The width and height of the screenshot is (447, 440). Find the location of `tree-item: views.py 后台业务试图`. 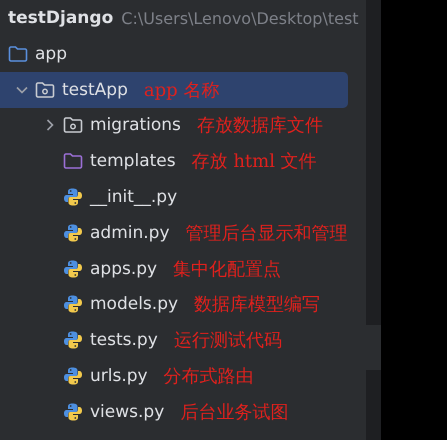

tree-item: views.py 后台业务试图 is located at coordinates (174, 412).